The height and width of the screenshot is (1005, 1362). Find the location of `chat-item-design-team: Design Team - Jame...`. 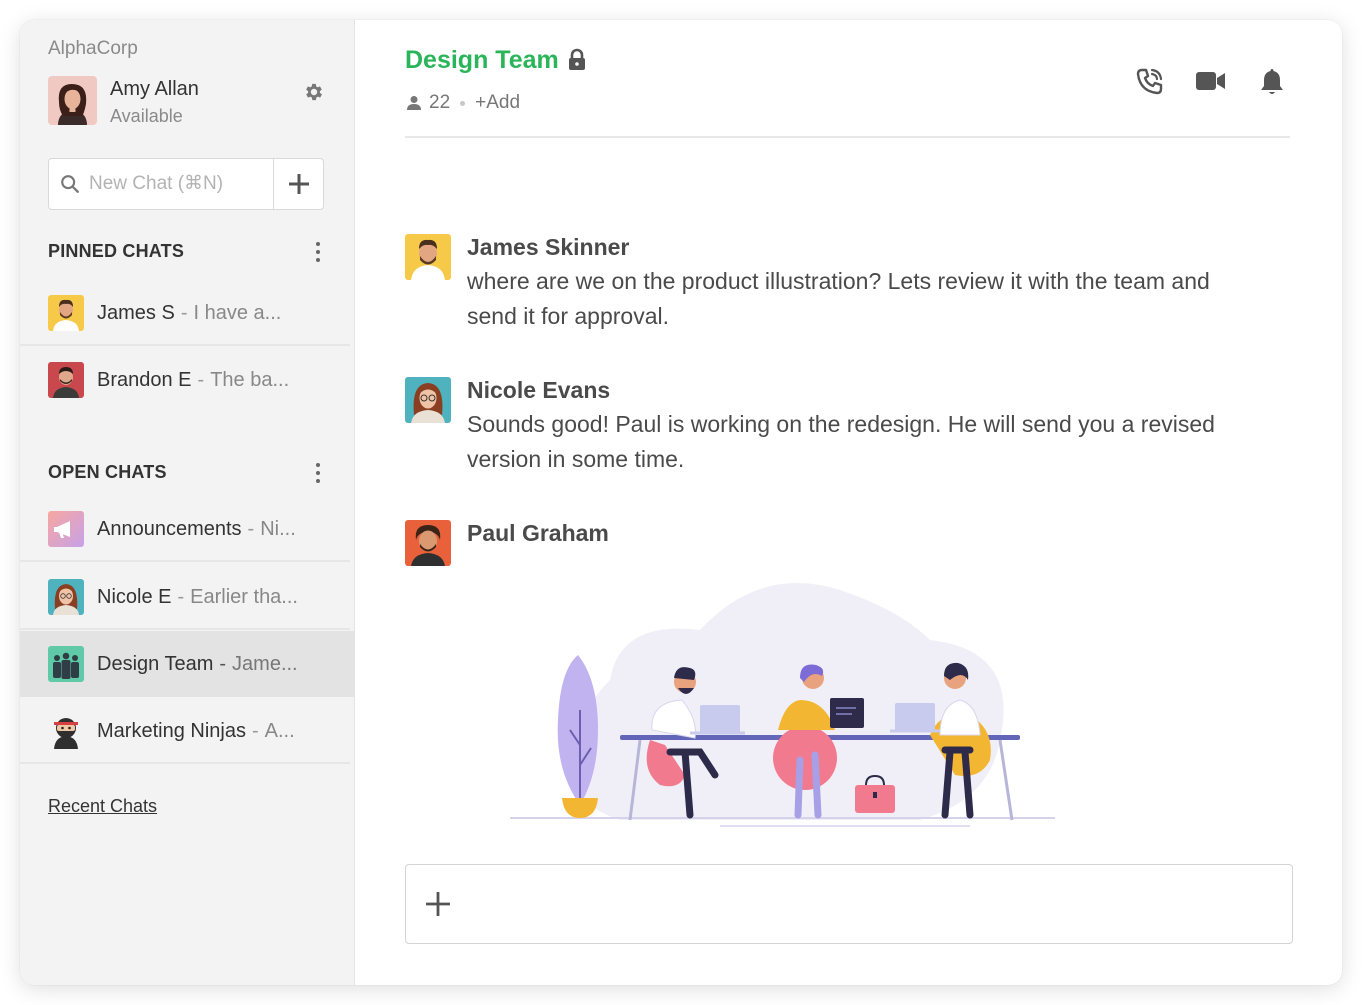

chat-item-design-team: Design Team - Jame... is located at coordinates (187, 664).